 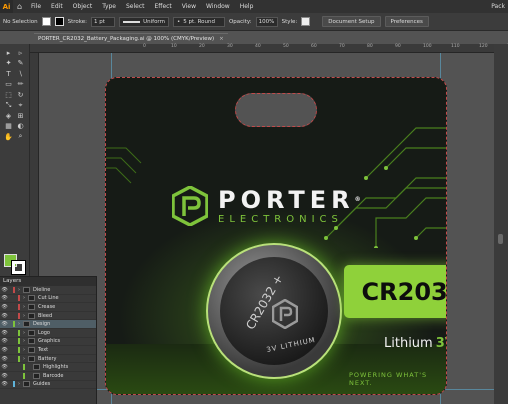 What do you see at coordinates (258, 46) in the screenshot?
I see `ruler-number: 40` at bounding box center [258, 46].